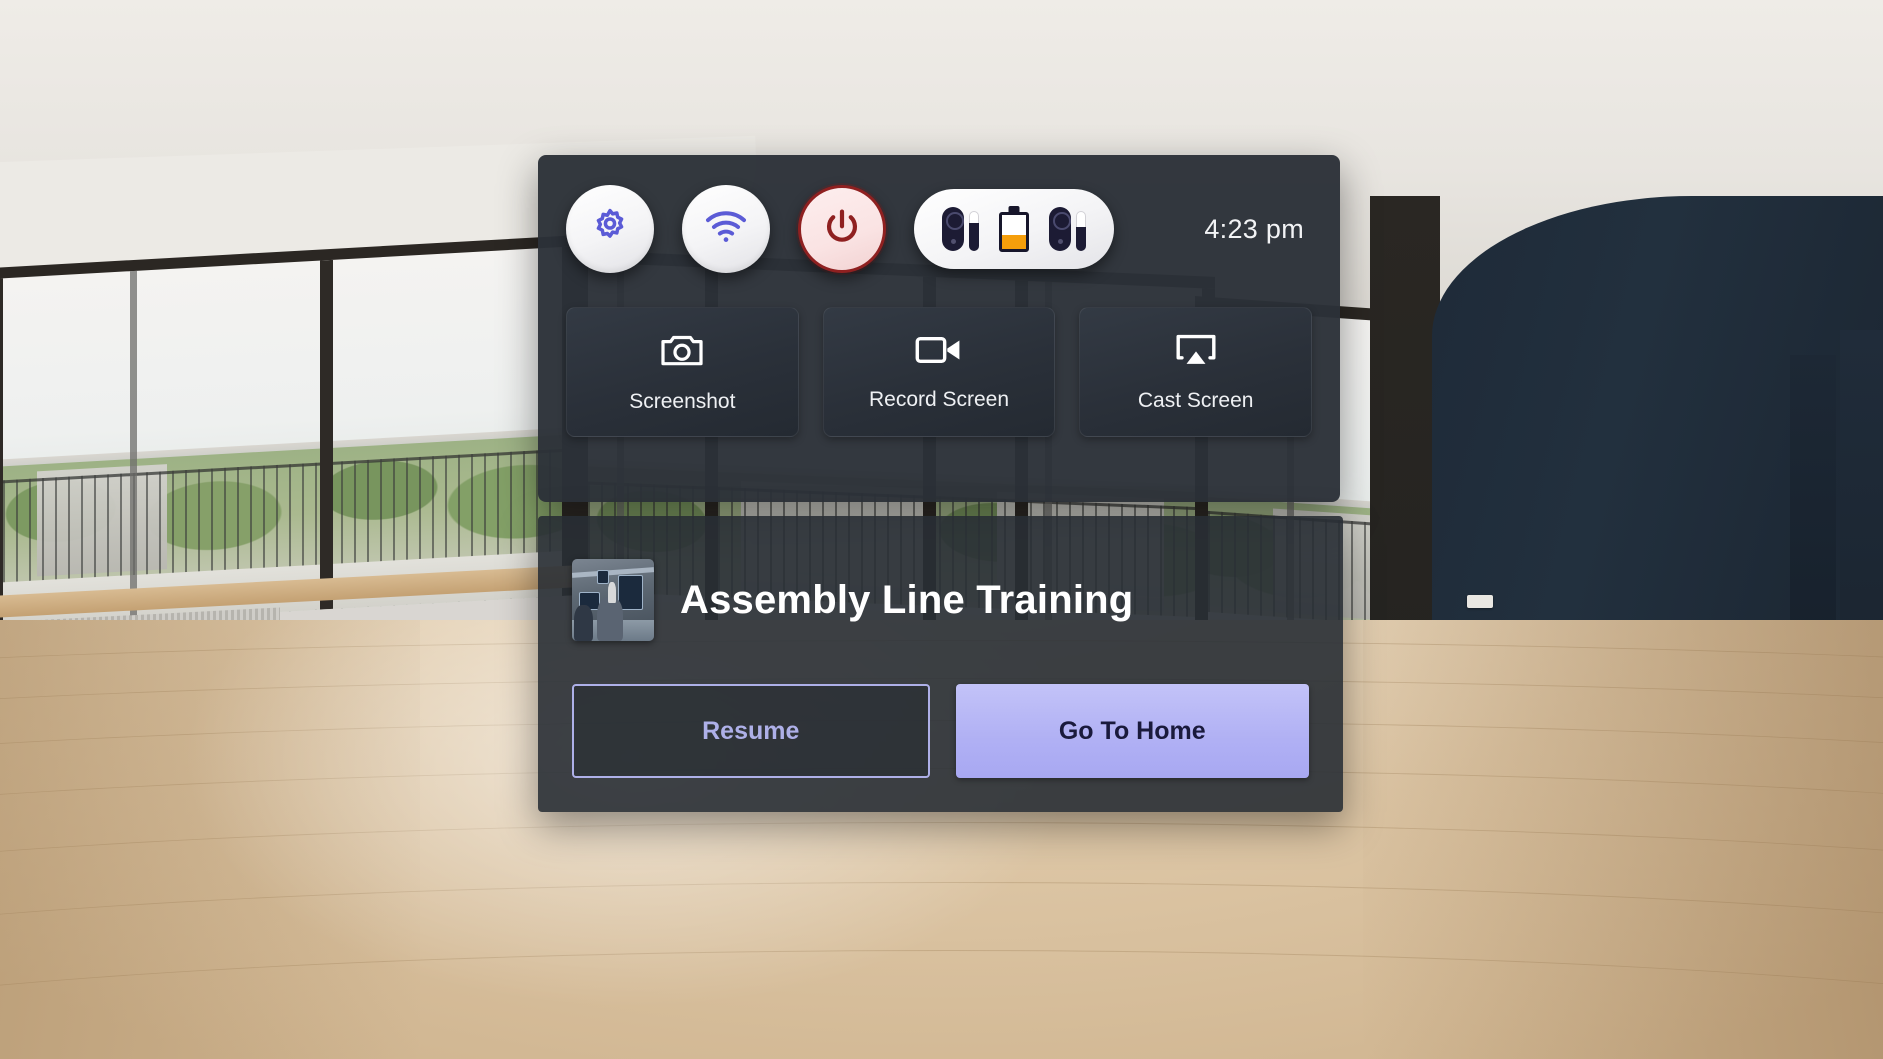 This screenshot has height=1059, width=1883. I want to click on wifi-button, so click(726, 229).